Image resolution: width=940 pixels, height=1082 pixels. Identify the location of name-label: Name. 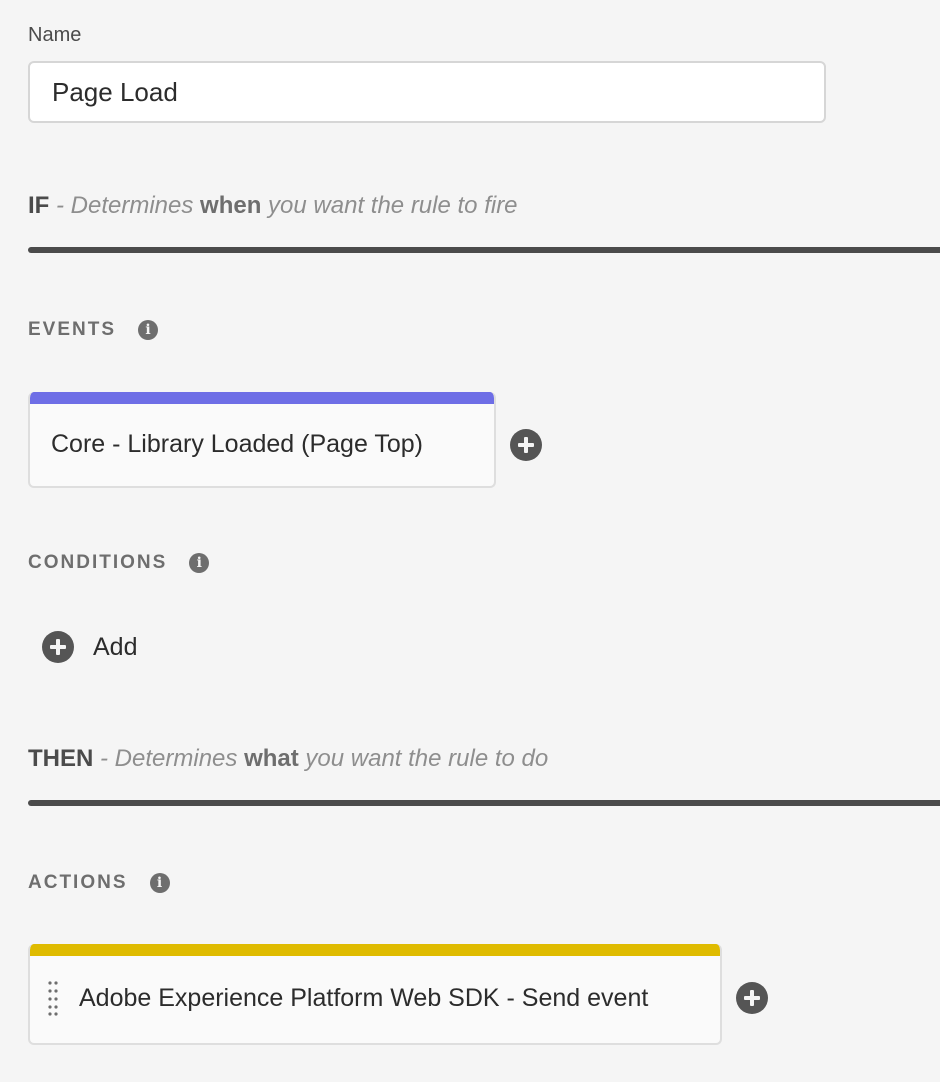
(55, 35).